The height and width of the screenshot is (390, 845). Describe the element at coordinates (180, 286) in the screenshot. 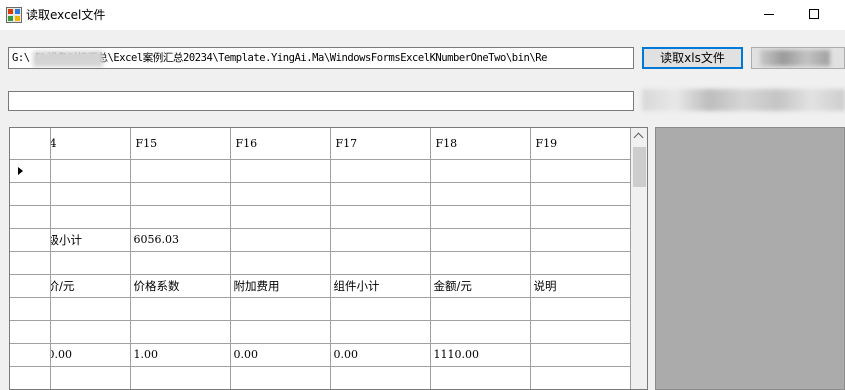

I see `table-cell: 价格系数` at that location.